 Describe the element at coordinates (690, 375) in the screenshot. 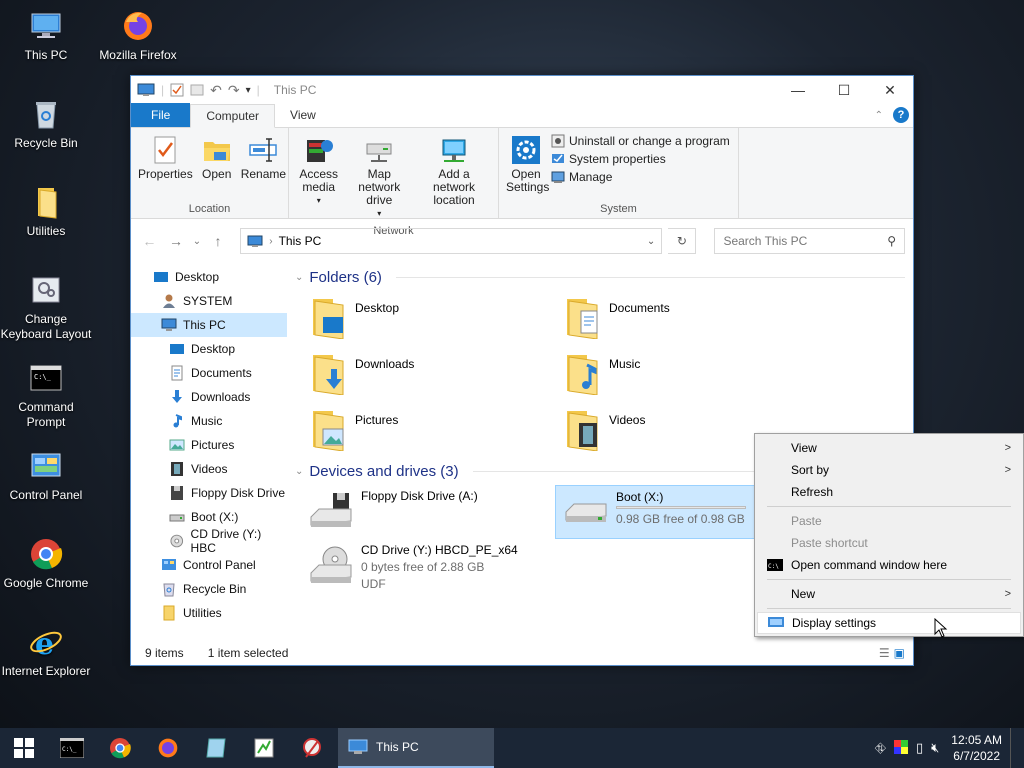

I see `folder-music: Music` at that location.